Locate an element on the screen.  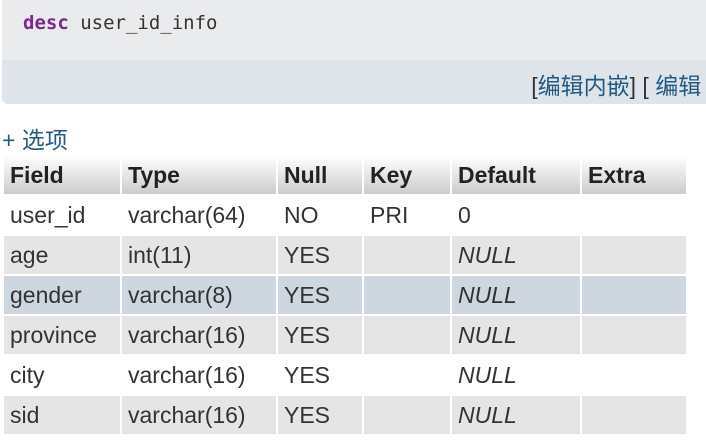
cell-key: PRI is located at coordinates (407, 215).